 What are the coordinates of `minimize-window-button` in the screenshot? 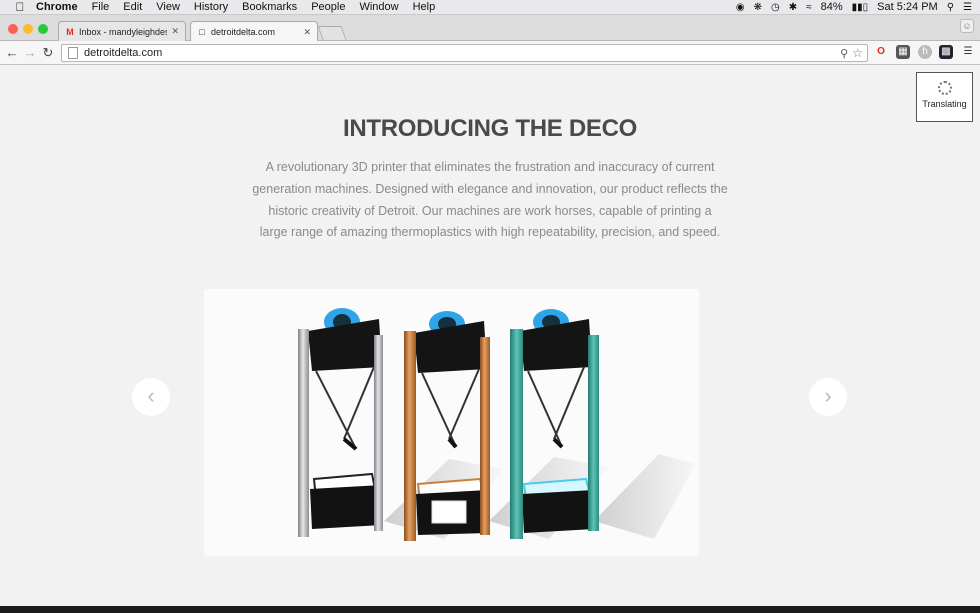 It's located at (28, 29).